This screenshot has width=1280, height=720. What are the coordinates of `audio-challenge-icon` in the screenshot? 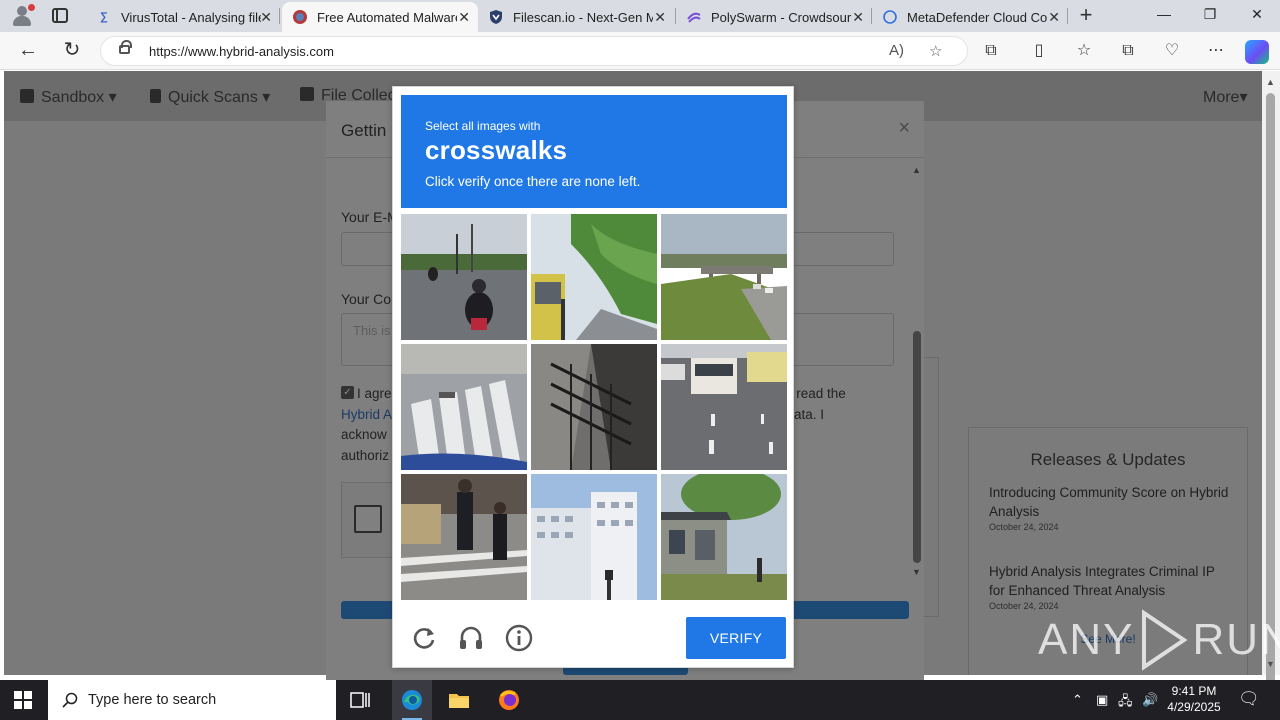 It's located at (471, 638).